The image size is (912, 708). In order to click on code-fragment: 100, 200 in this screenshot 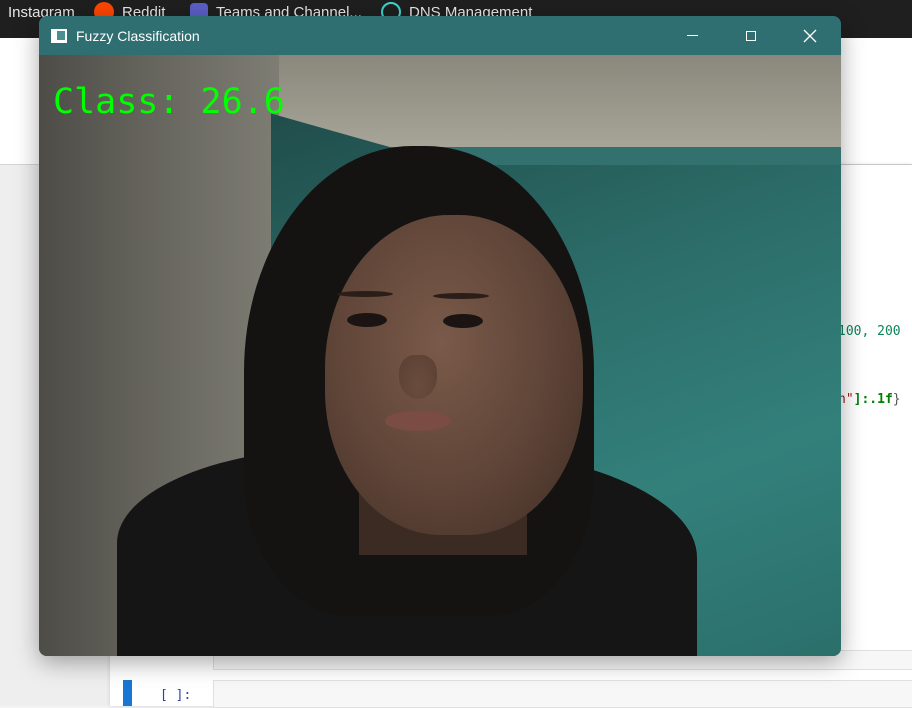, I will do `click(869, 331)`.